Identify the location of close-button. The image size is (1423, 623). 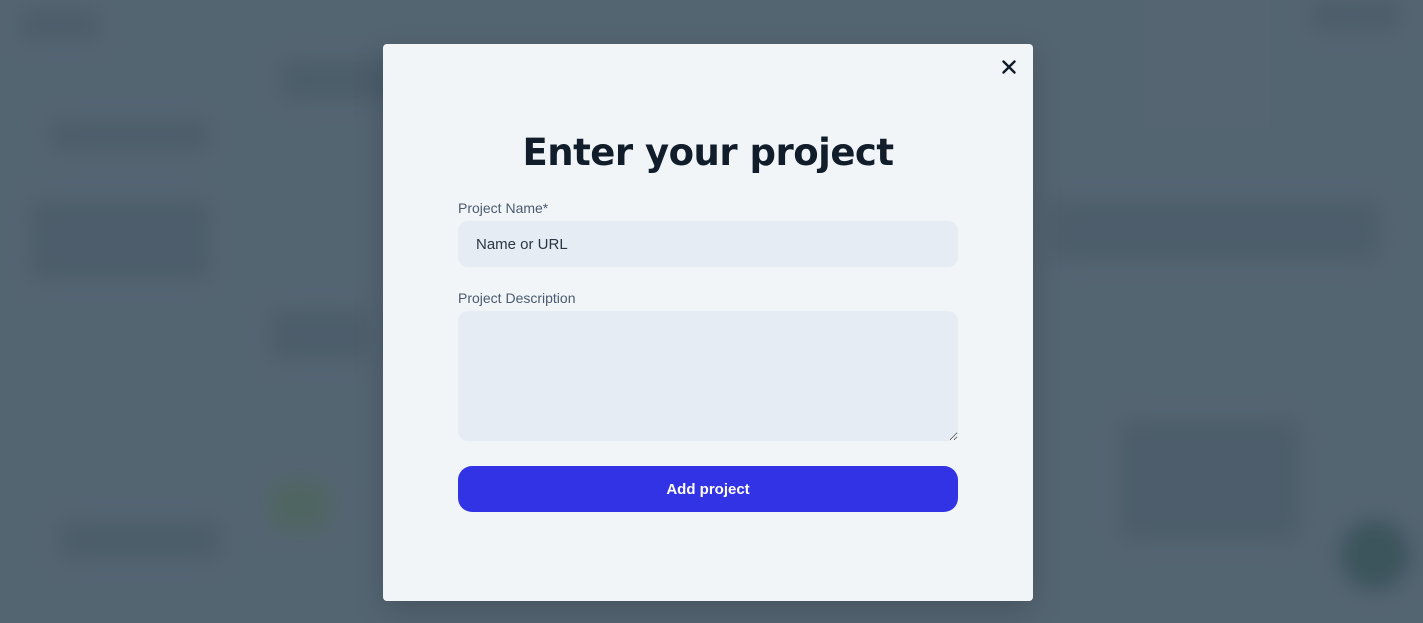
(1009, 67).